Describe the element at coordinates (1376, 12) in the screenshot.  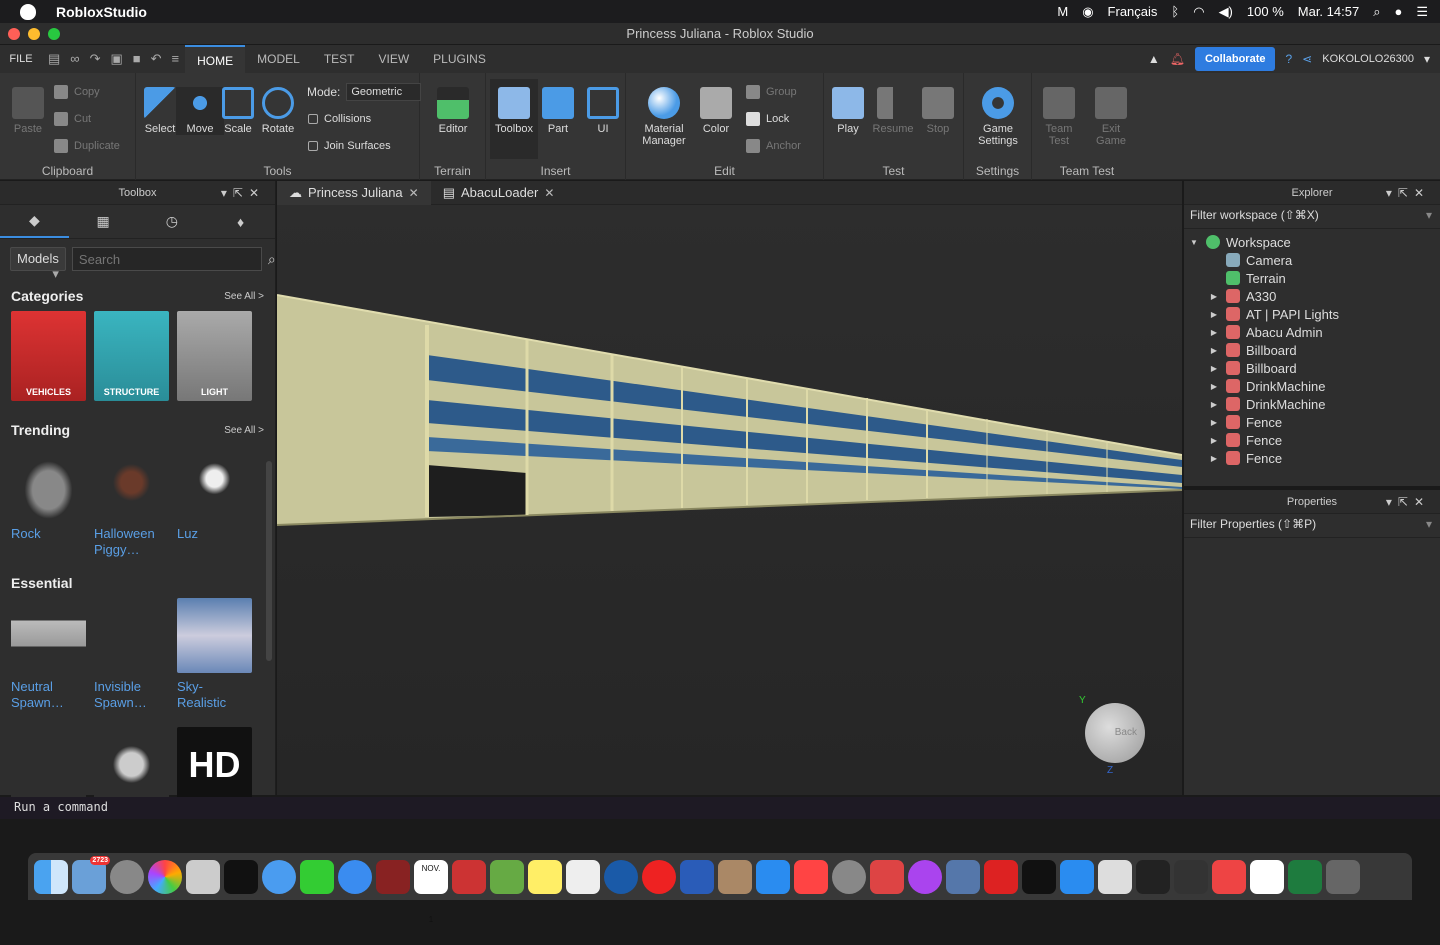
I see `search-icon: ⌕` at that location.